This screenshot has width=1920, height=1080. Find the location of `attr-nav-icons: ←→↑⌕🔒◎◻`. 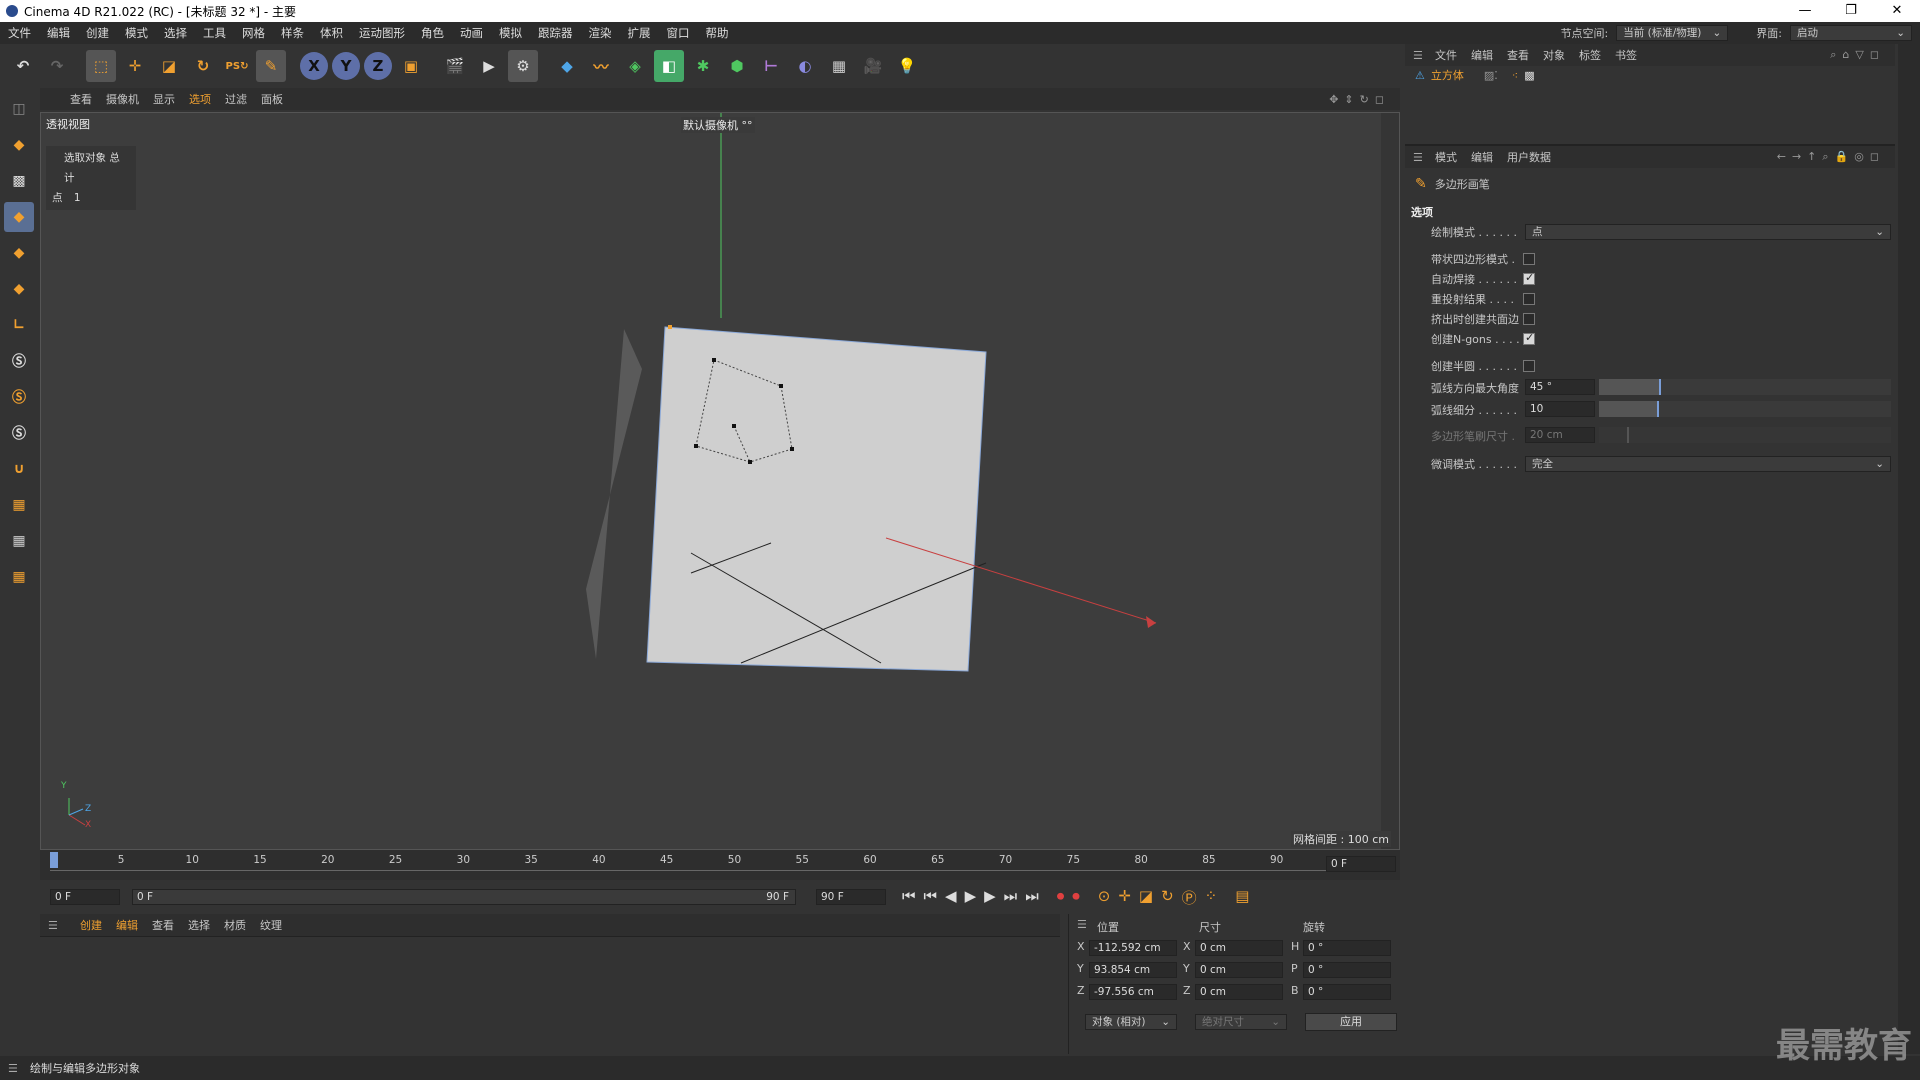

attr-nav-icons: ←→↑⌕🔒◎◻ is located at coordinates (1831, 157).